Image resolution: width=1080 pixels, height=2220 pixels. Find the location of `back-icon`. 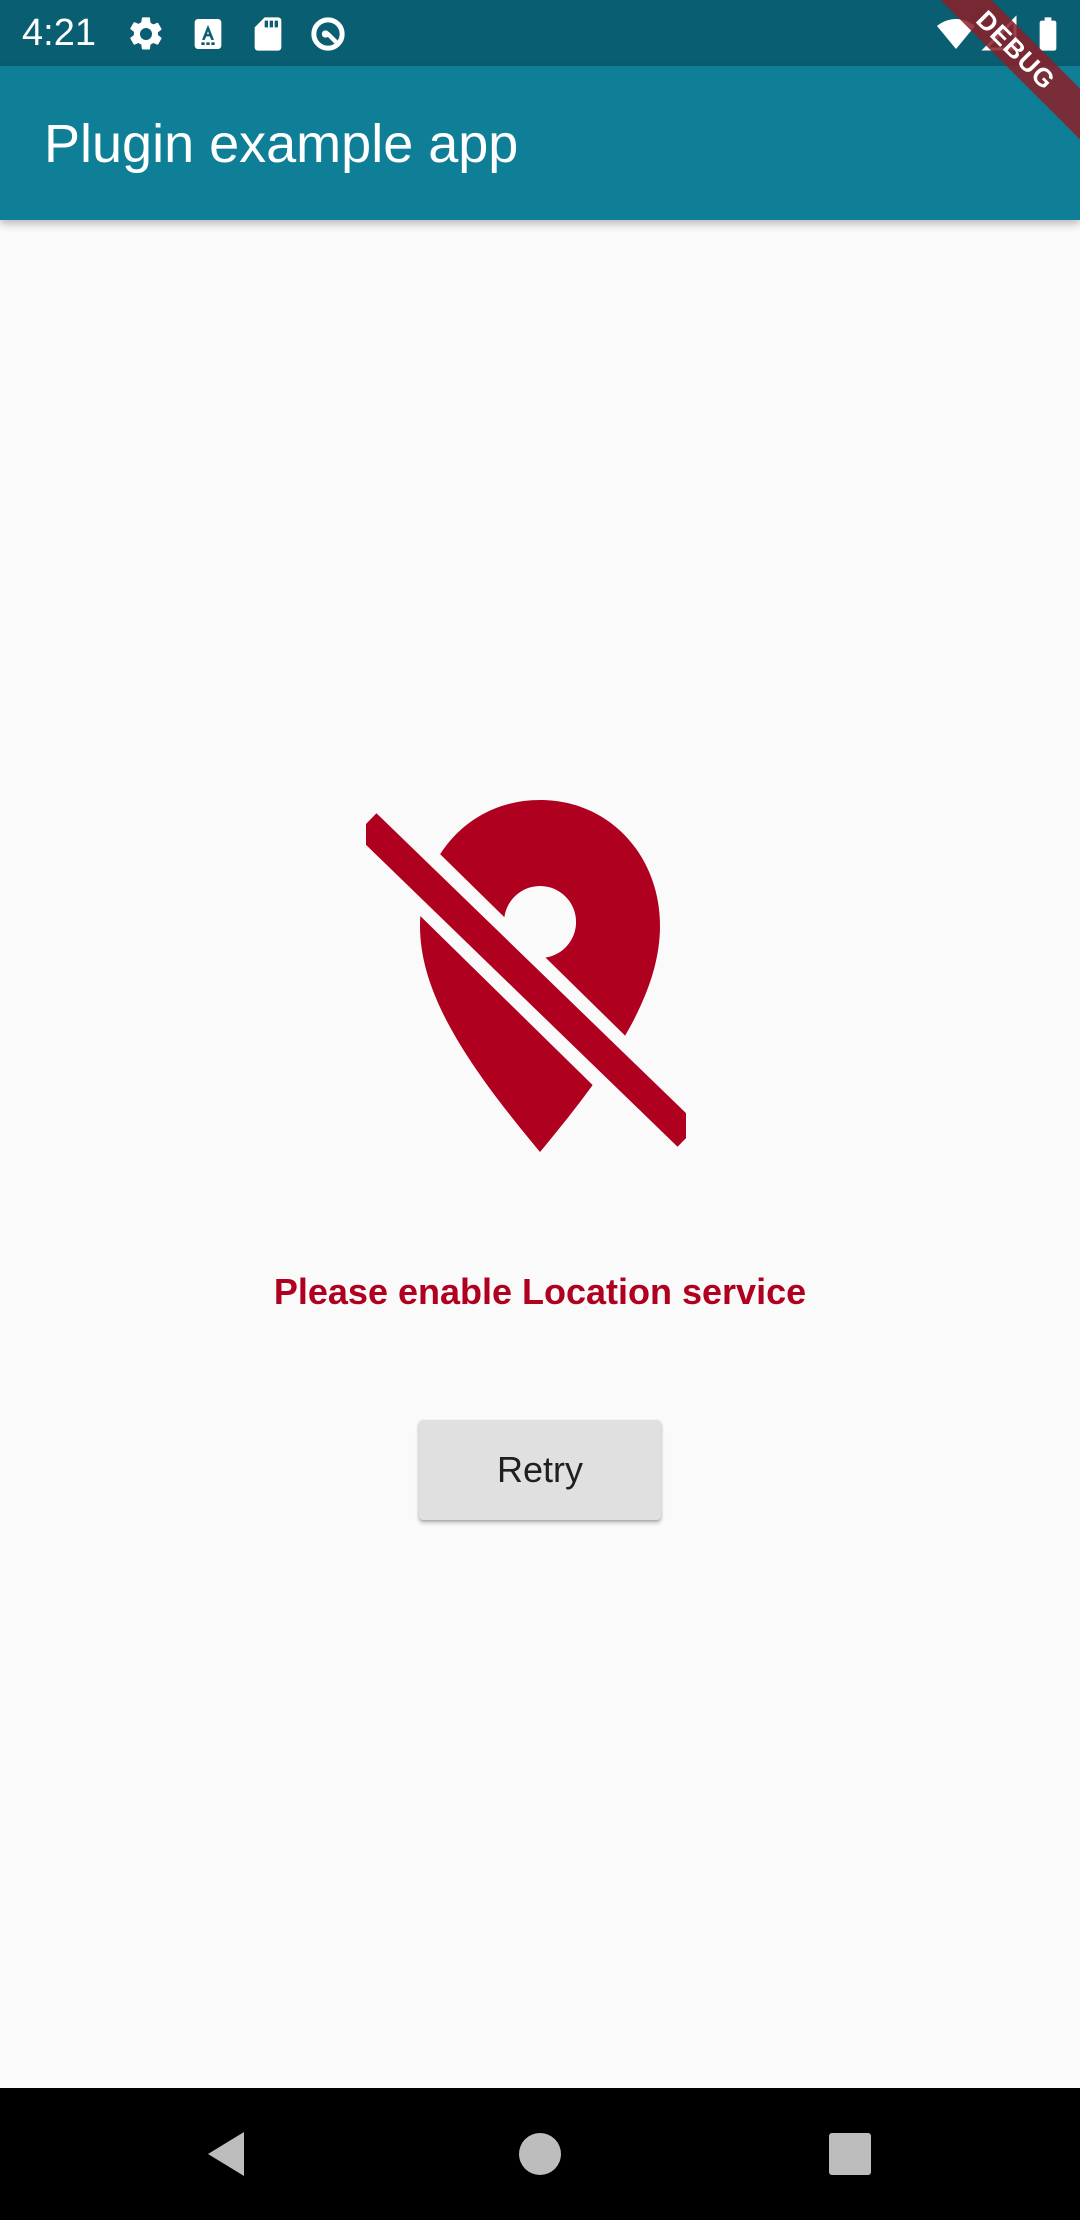

back-icon is located at coordinates (226, 2154).